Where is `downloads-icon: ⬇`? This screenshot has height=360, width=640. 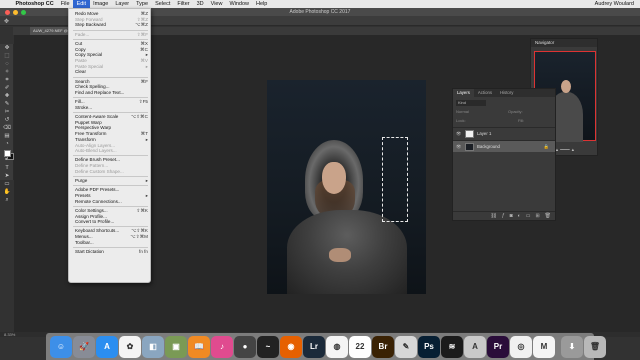
downloads-icon: ⬇ is located at coordinates (572, 346).